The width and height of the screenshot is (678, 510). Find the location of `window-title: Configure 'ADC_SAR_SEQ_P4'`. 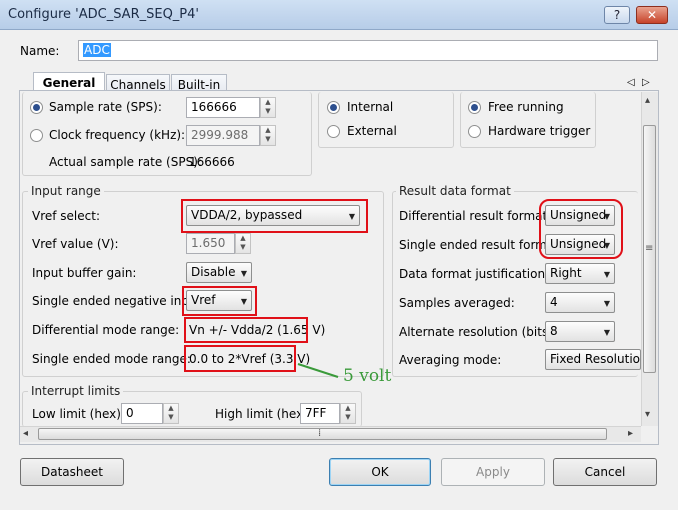

window-title: Configure 'ADC_SAR_SEQ_P4' is located at coordinates (103, 14).